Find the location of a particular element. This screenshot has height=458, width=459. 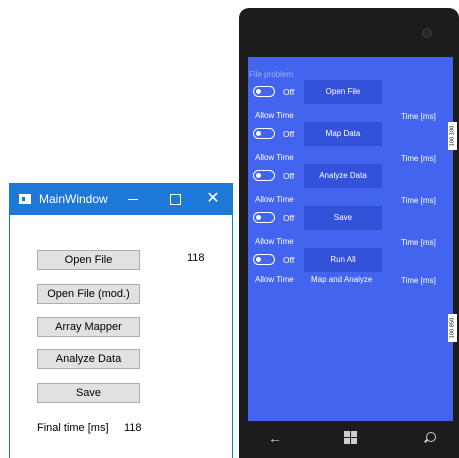

phone-header: File problem is located at coordinates (271, 74).